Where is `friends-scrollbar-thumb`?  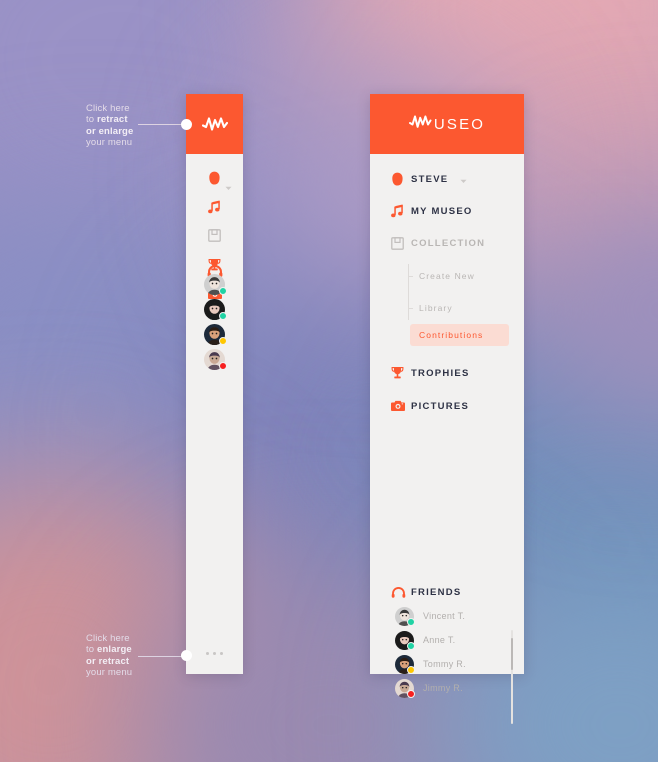
friends-scrollbar-thumb is located at coordinates (512, 654).